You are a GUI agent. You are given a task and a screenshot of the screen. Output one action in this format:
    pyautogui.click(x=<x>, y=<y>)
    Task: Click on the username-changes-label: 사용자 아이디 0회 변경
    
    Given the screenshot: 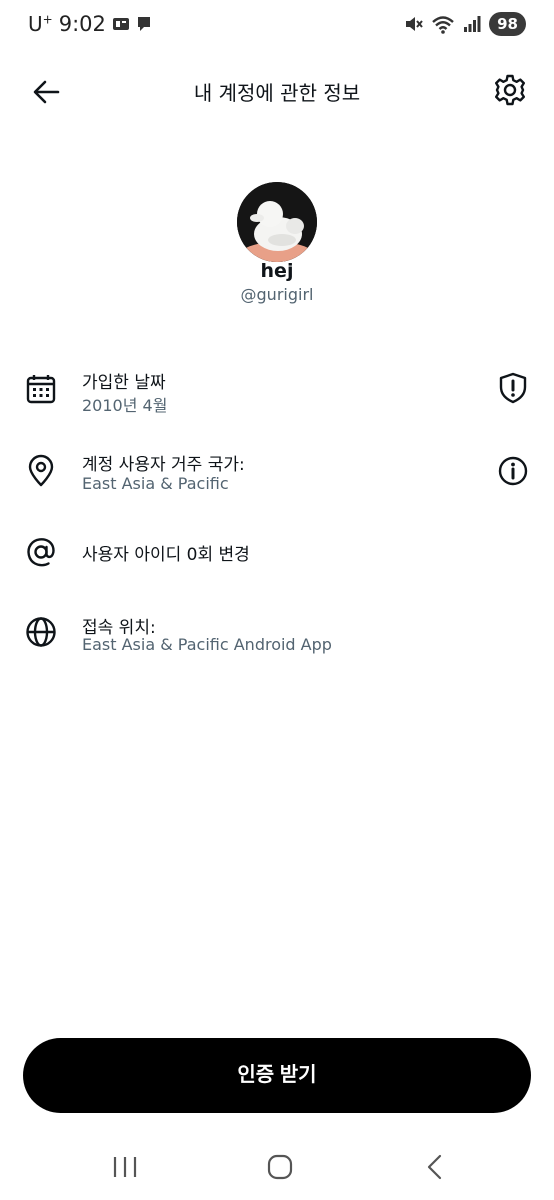 What is the action you would take?
    pyautogui.click(x=166, y=555)
    